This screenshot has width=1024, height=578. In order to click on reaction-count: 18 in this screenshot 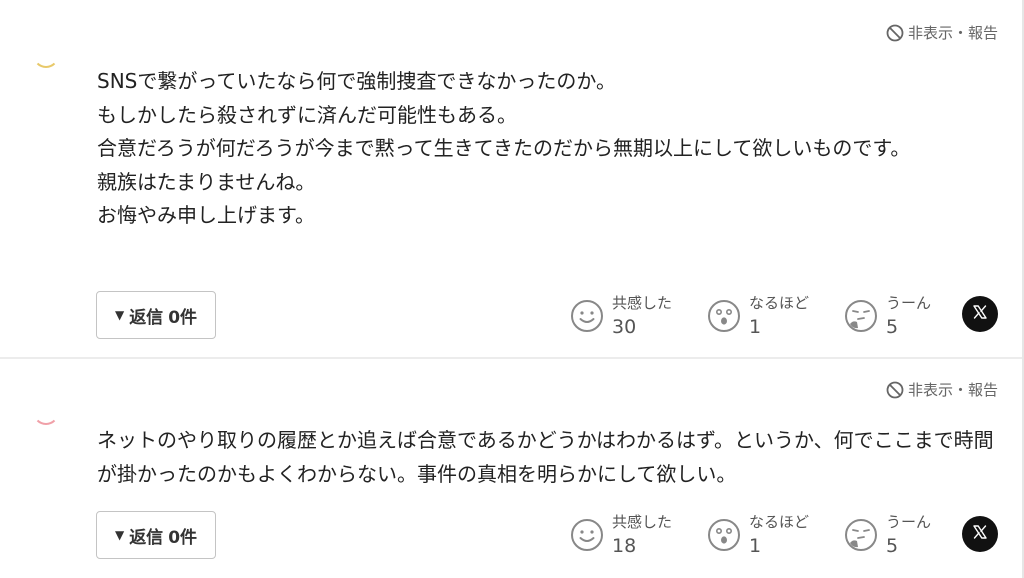, I will do `click(624, 546)`.